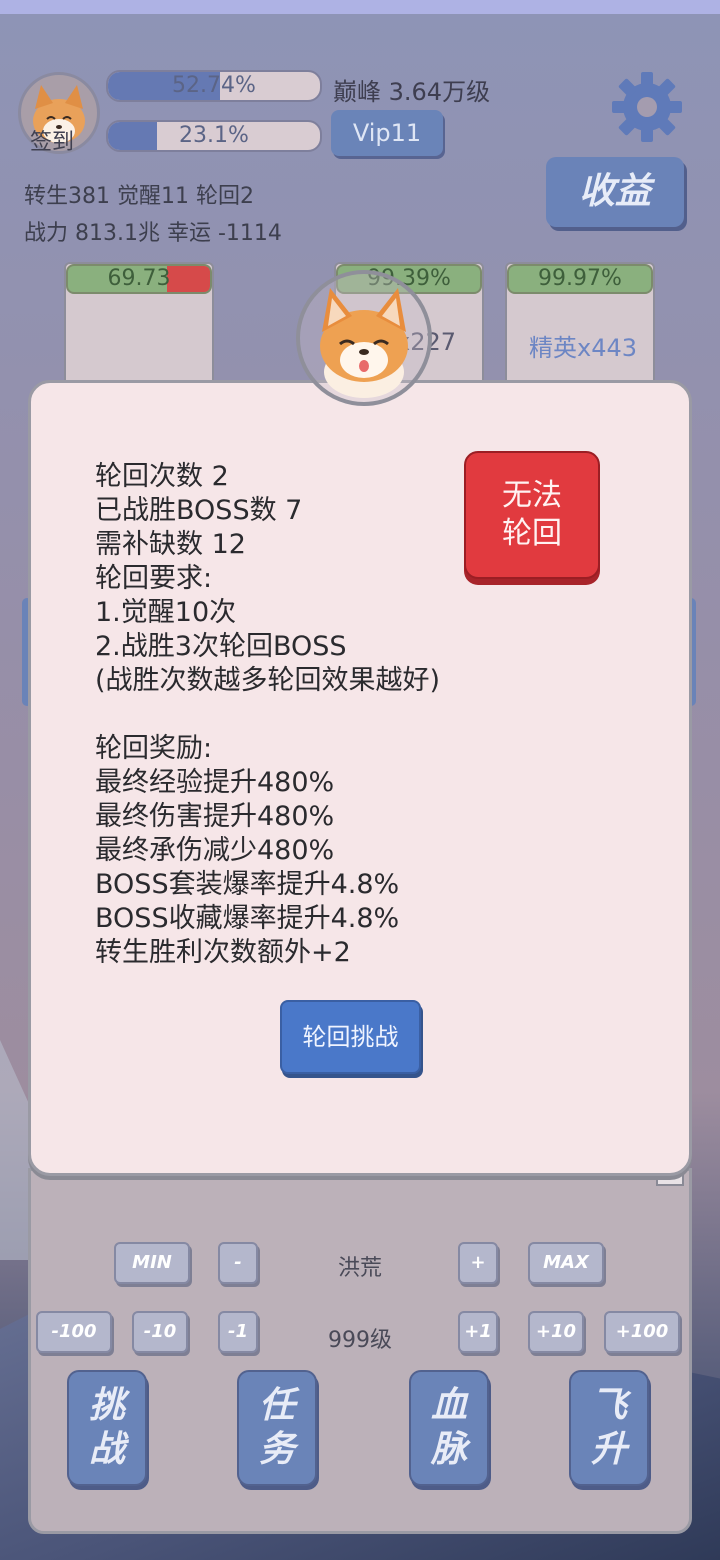 This screenshot has height=1560, width=720. I want to click on modal-line: 最终承伤减少480%, so click(215, 850).